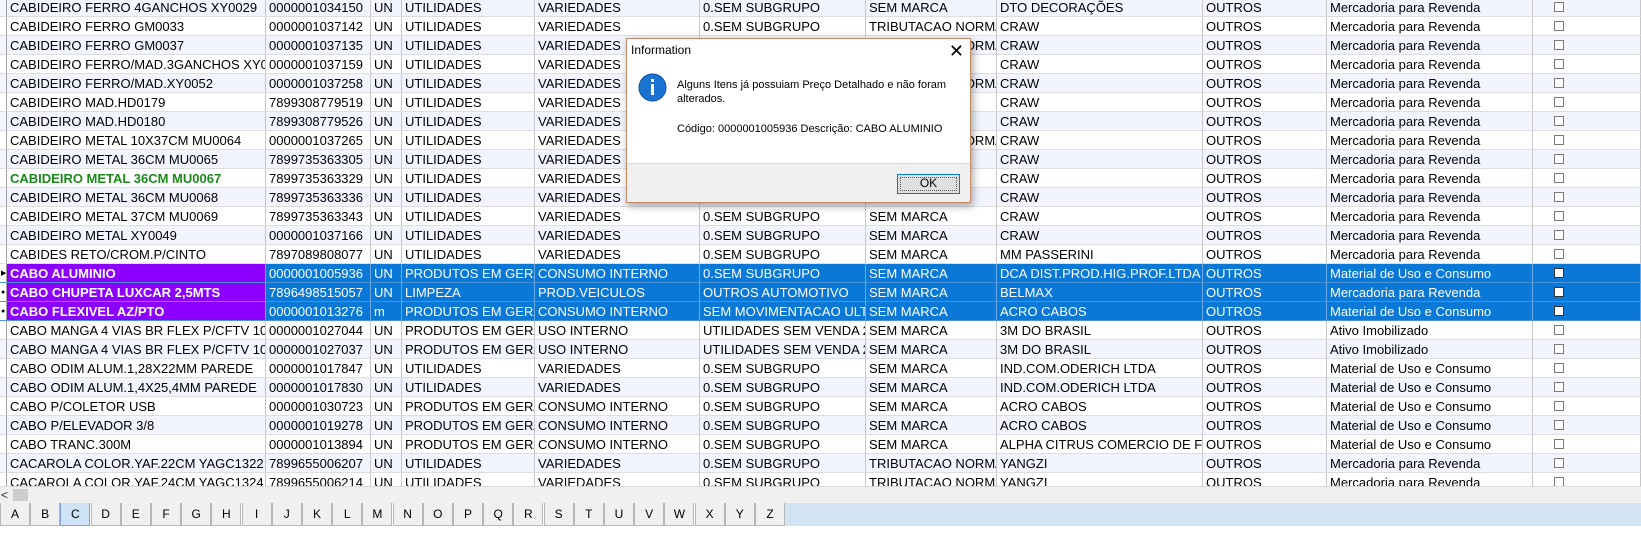 This screenshot has height=552, width=1641. I want to click on letter-tab-m: M, so click(377, 514).